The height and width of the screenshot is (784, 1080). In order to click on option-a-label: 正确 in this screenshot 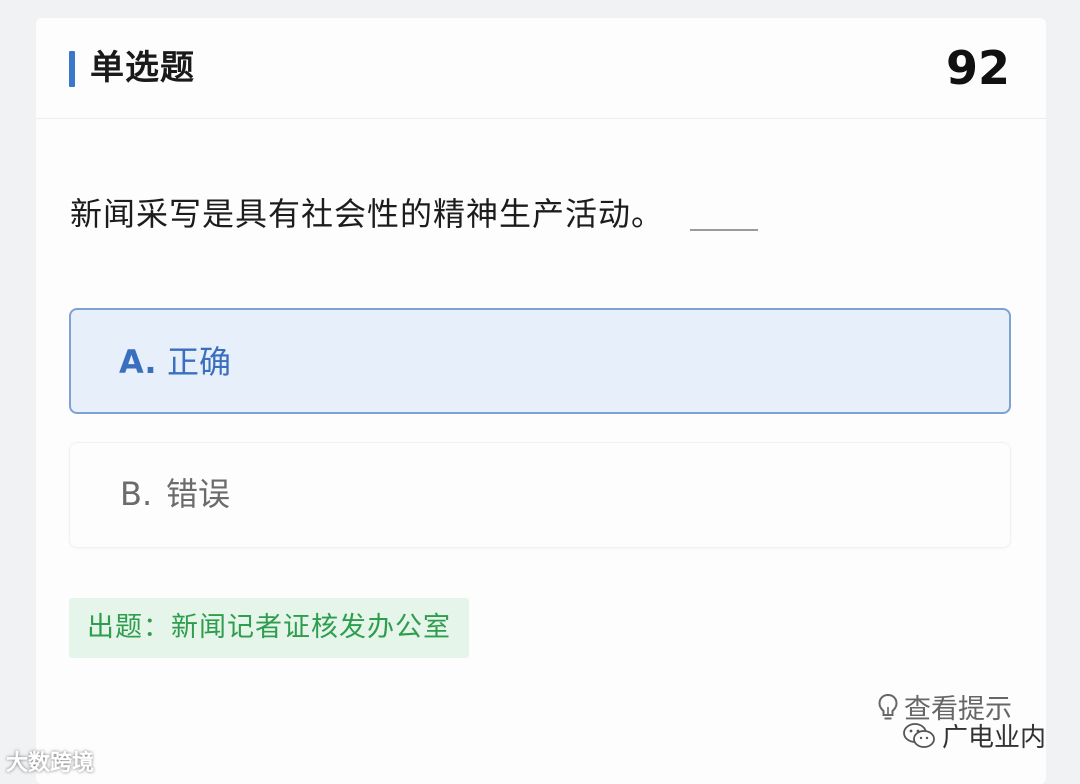, I will do `click(199, 362)`.